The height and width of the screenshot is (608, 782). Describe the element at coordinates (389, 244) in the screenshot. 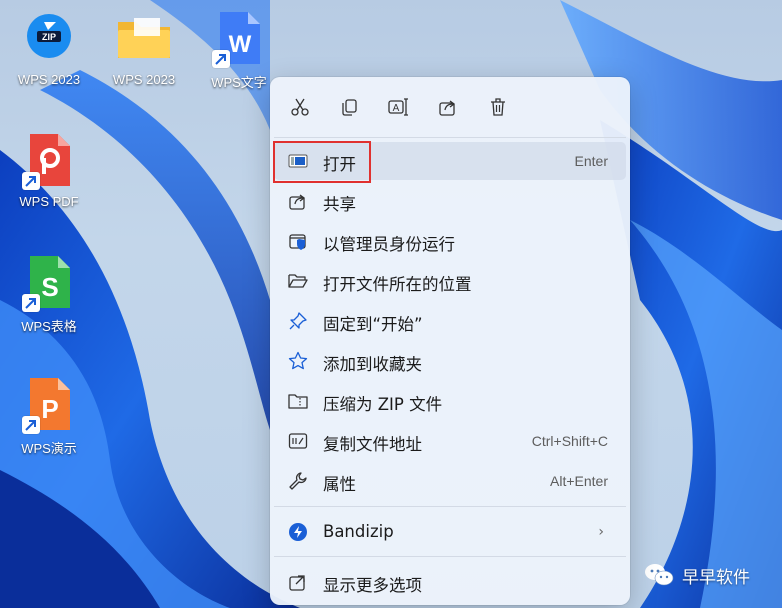

I see `menu-item-label: 以管理员身份运行` at that location.